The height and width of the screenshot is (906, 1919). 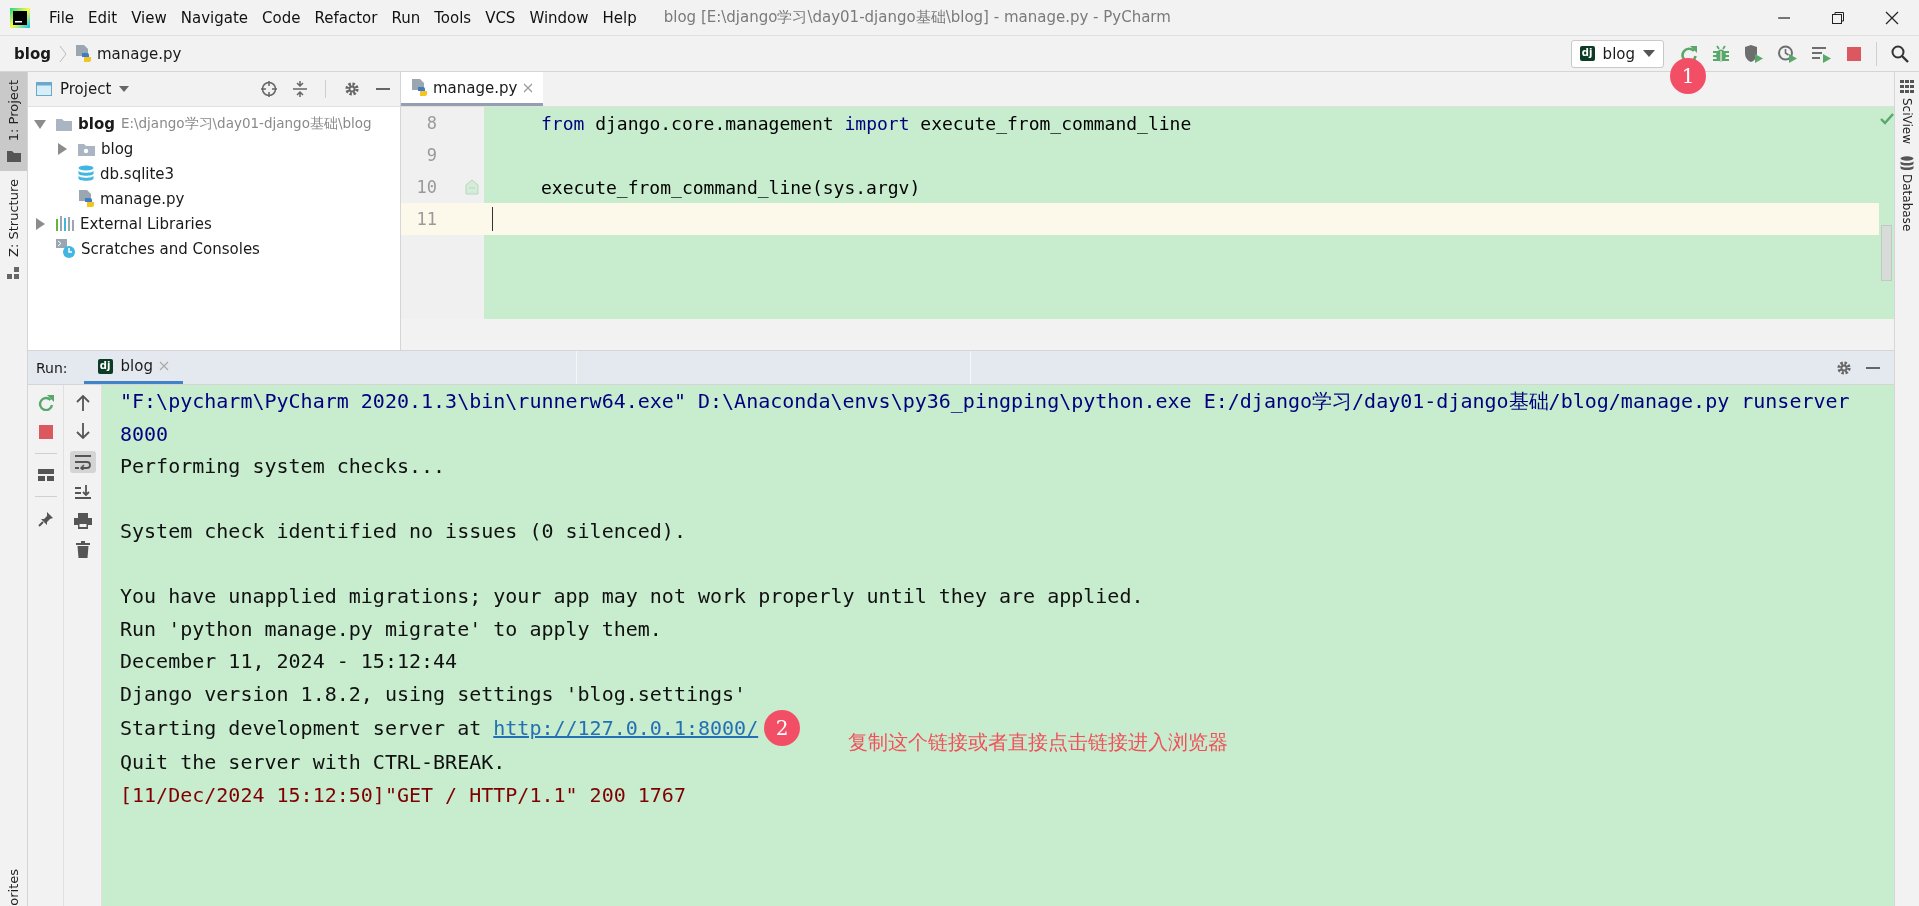 What do you see at coordinates (82, 521) in the screenshot?
I see `print-icon` at bounding box center [82, 521].